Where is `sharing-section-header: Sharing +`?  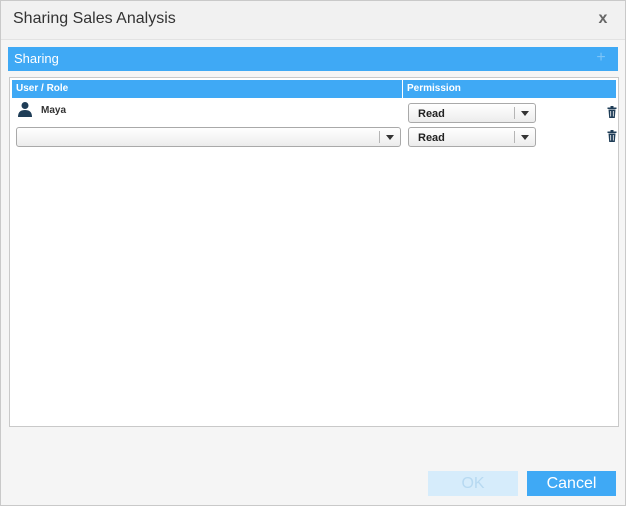
sharing-section-header: Sharing + is located at coordinates (313, 59).